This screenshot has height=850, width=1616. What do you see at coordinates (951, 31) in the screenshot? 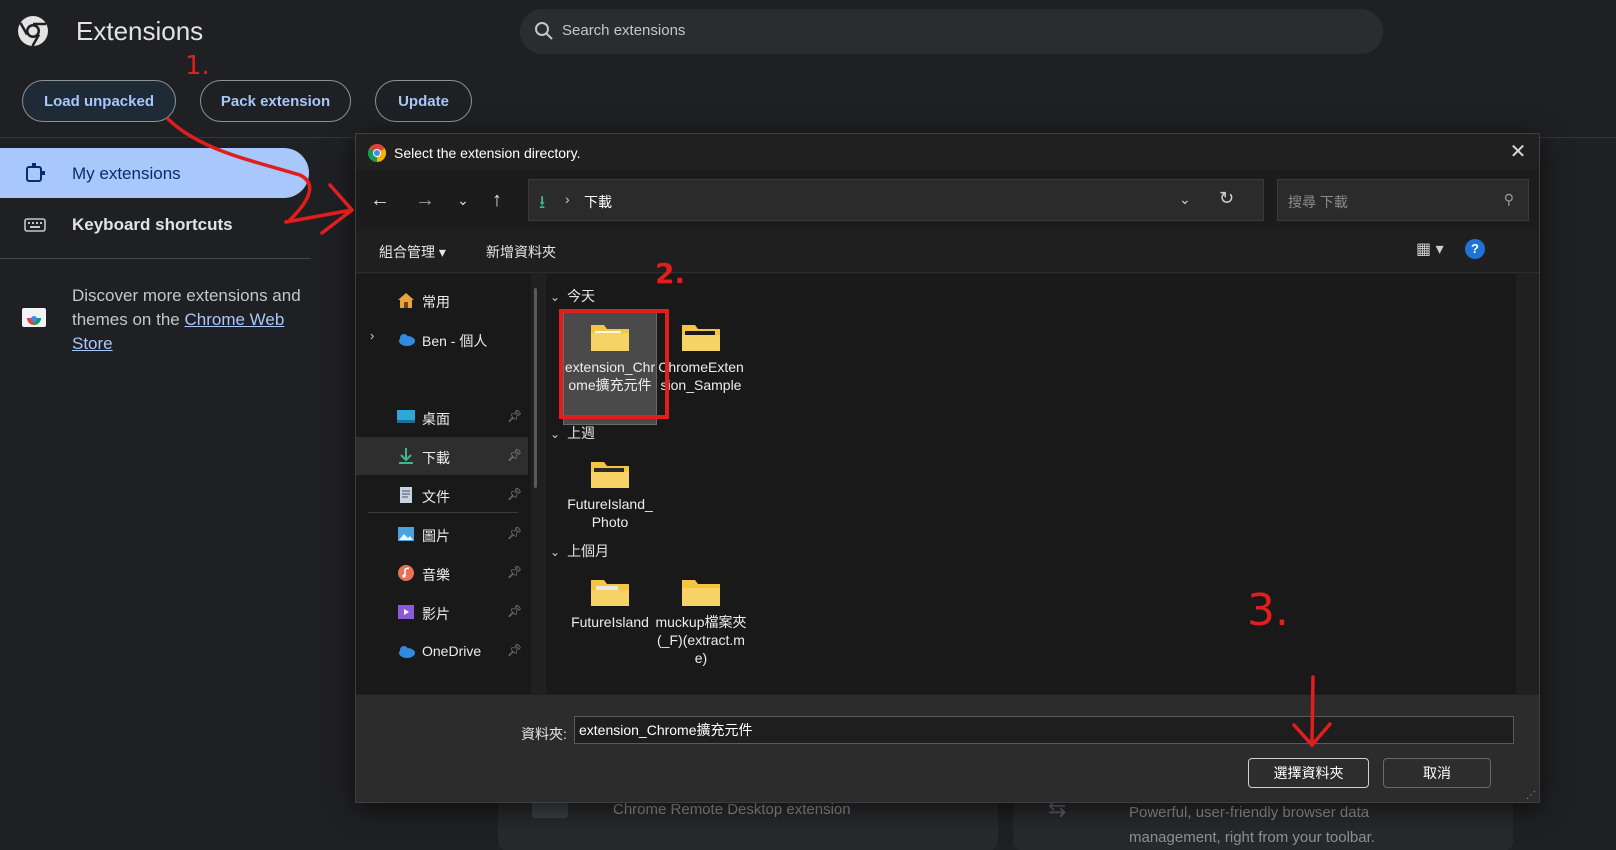
I see `search-extensions-input: Search extensions` at bounding box center [951, 31].